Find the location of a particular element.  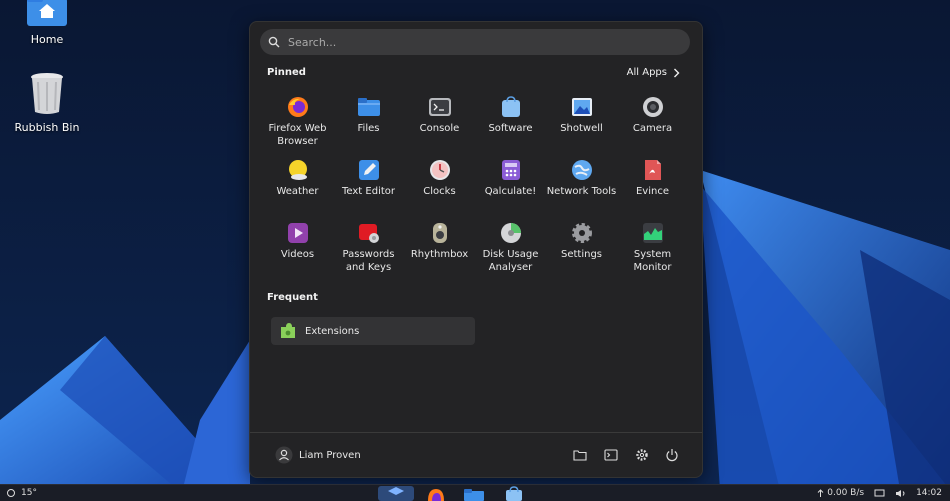

search-input is located at coordinates (478, 42).